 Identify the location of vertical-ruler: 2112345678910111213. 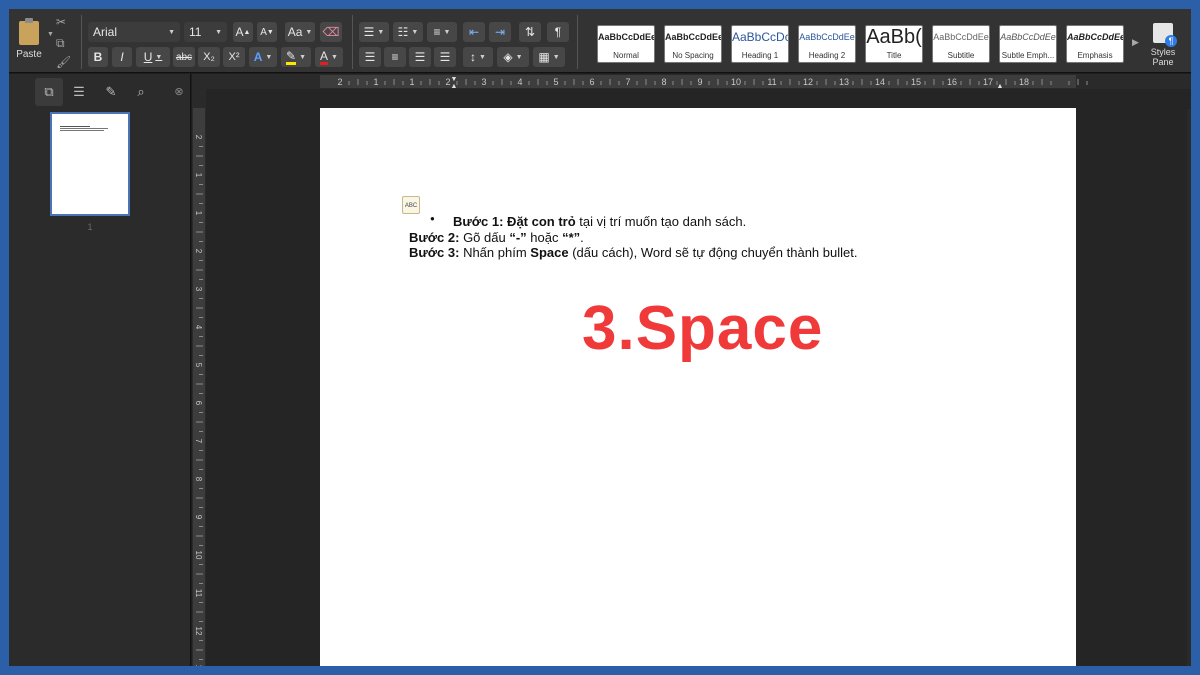
(199, 377).